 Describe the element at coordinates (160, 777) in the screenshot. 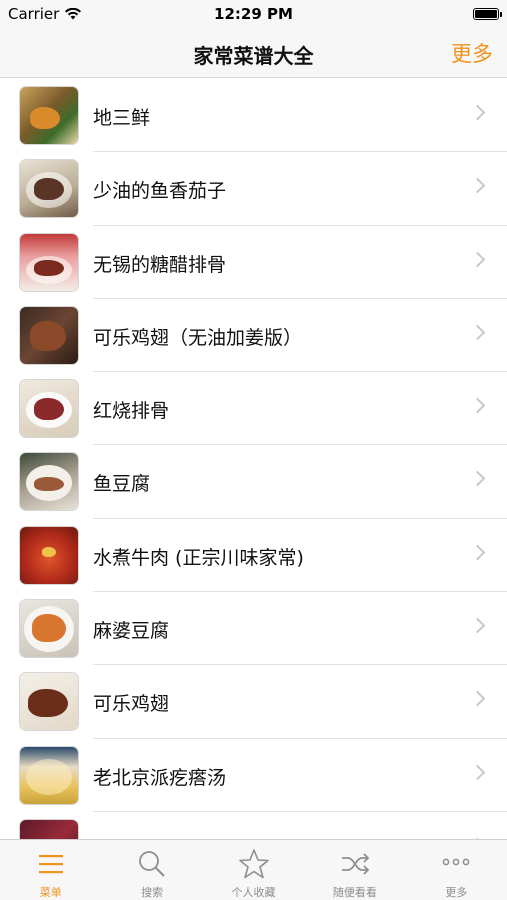

I see `recipe-name: 老北京派疙瘩汤` at that location.